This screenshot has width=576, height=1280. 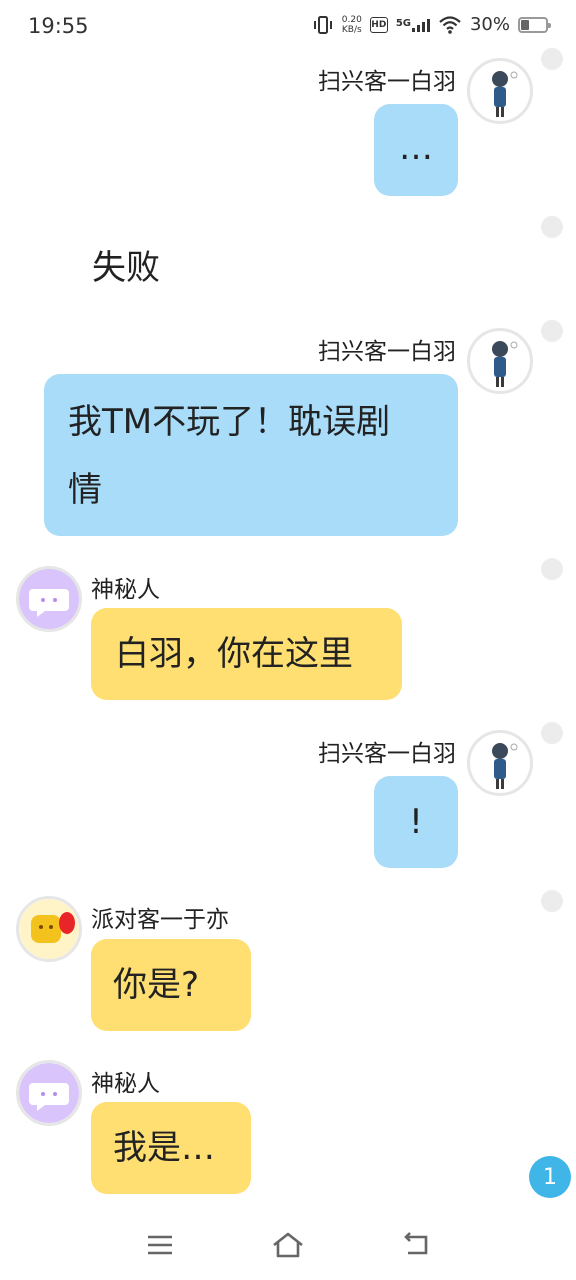 I want to click on hd-badge: HD, so click(x=378, y=24).